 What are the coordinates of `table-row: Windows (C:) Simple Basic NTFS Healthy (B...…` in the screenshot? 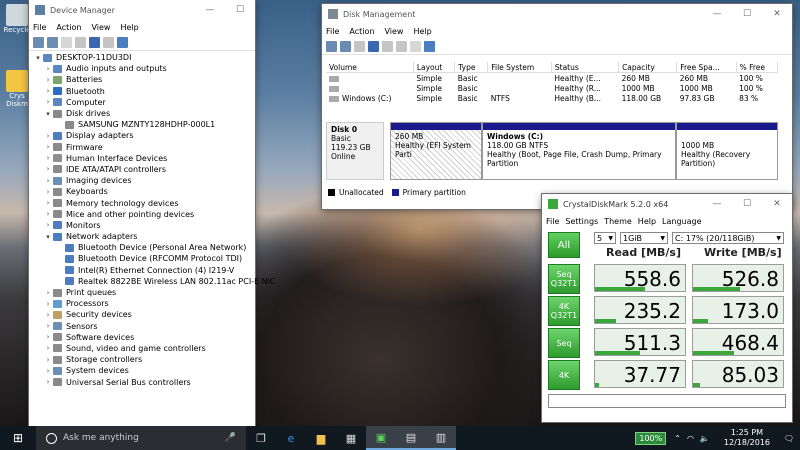 It's located at (552, 98).